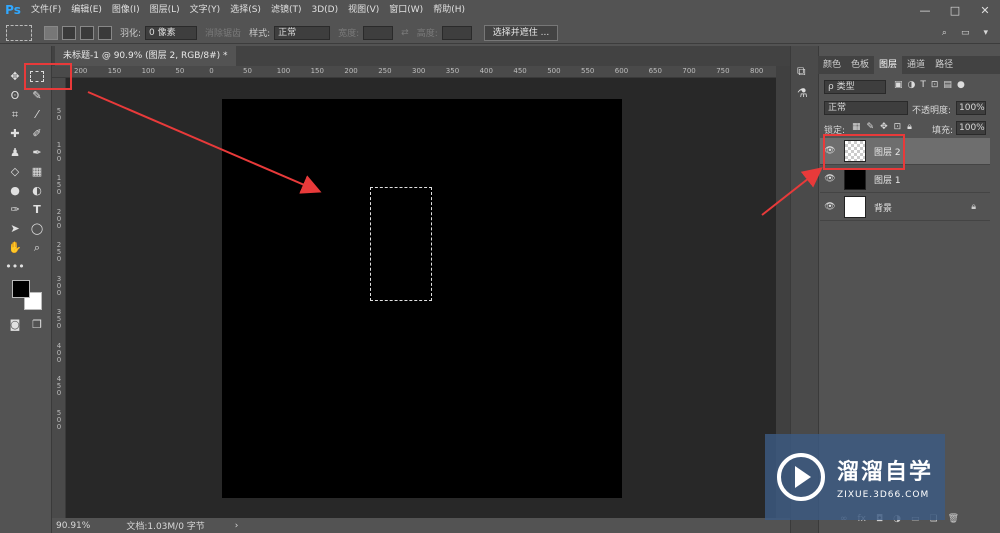 Image resolution: width=1000 pixels, height=533 pixels. What do you see at coordinates (21, 289) in the screenshot?
I see `foreground-color-swatch` at bounding box center [21, 289].